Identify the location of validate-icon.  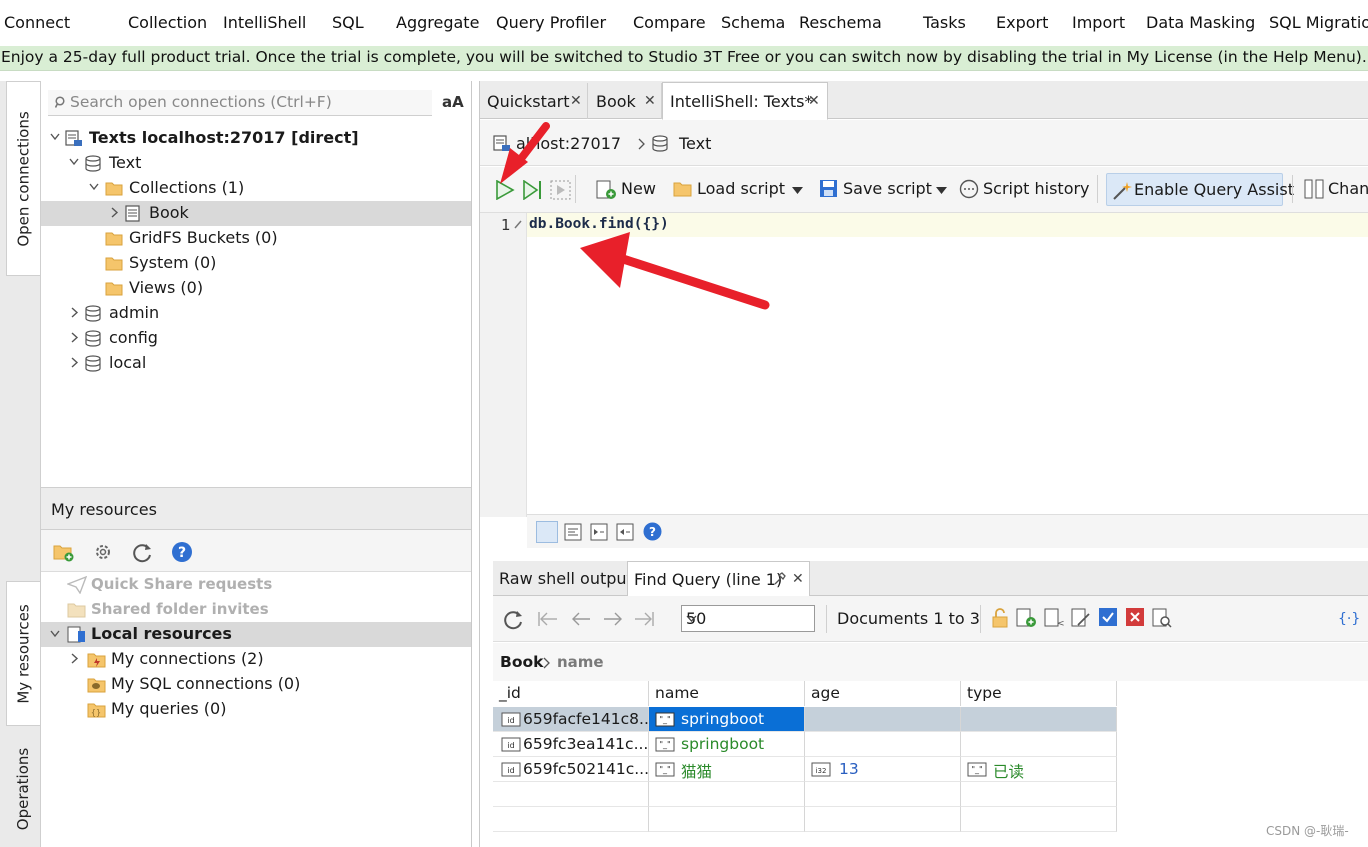
(1108, 617).